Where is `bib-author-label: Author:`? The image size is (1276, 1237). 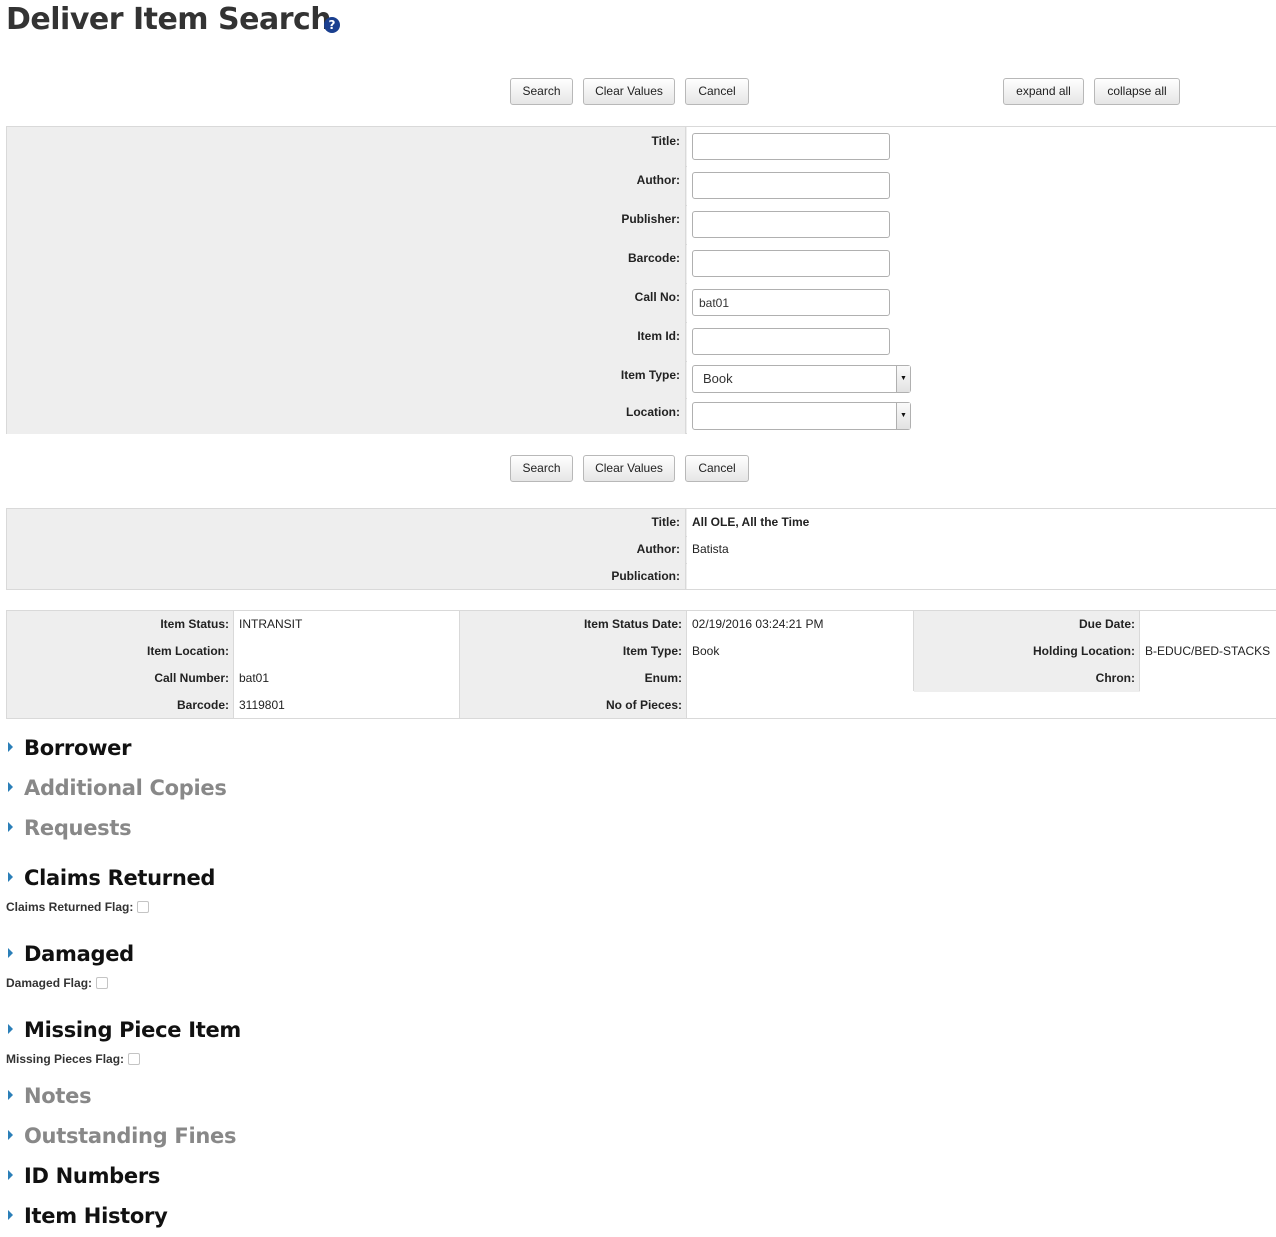 bib-author-label: Author: is located at coordinates (346, 549).